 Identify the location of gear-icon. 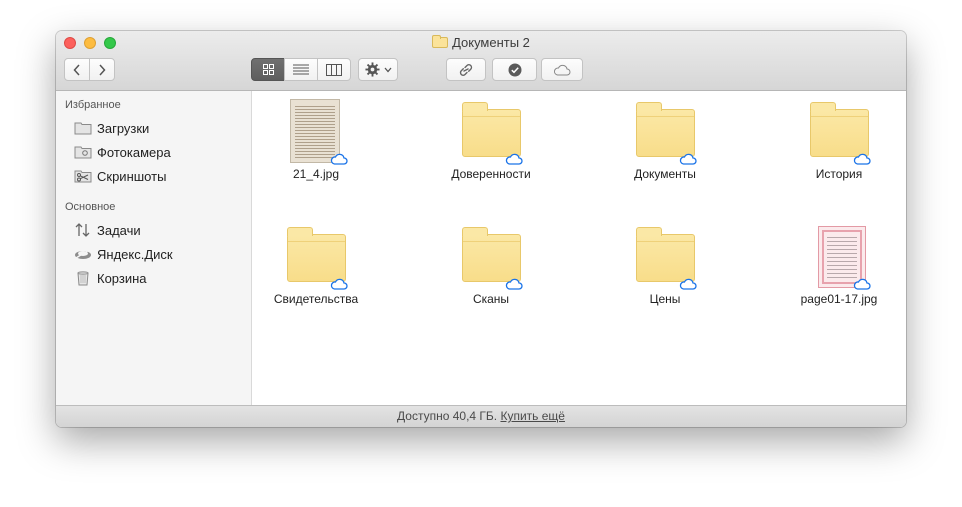
(372, 69).